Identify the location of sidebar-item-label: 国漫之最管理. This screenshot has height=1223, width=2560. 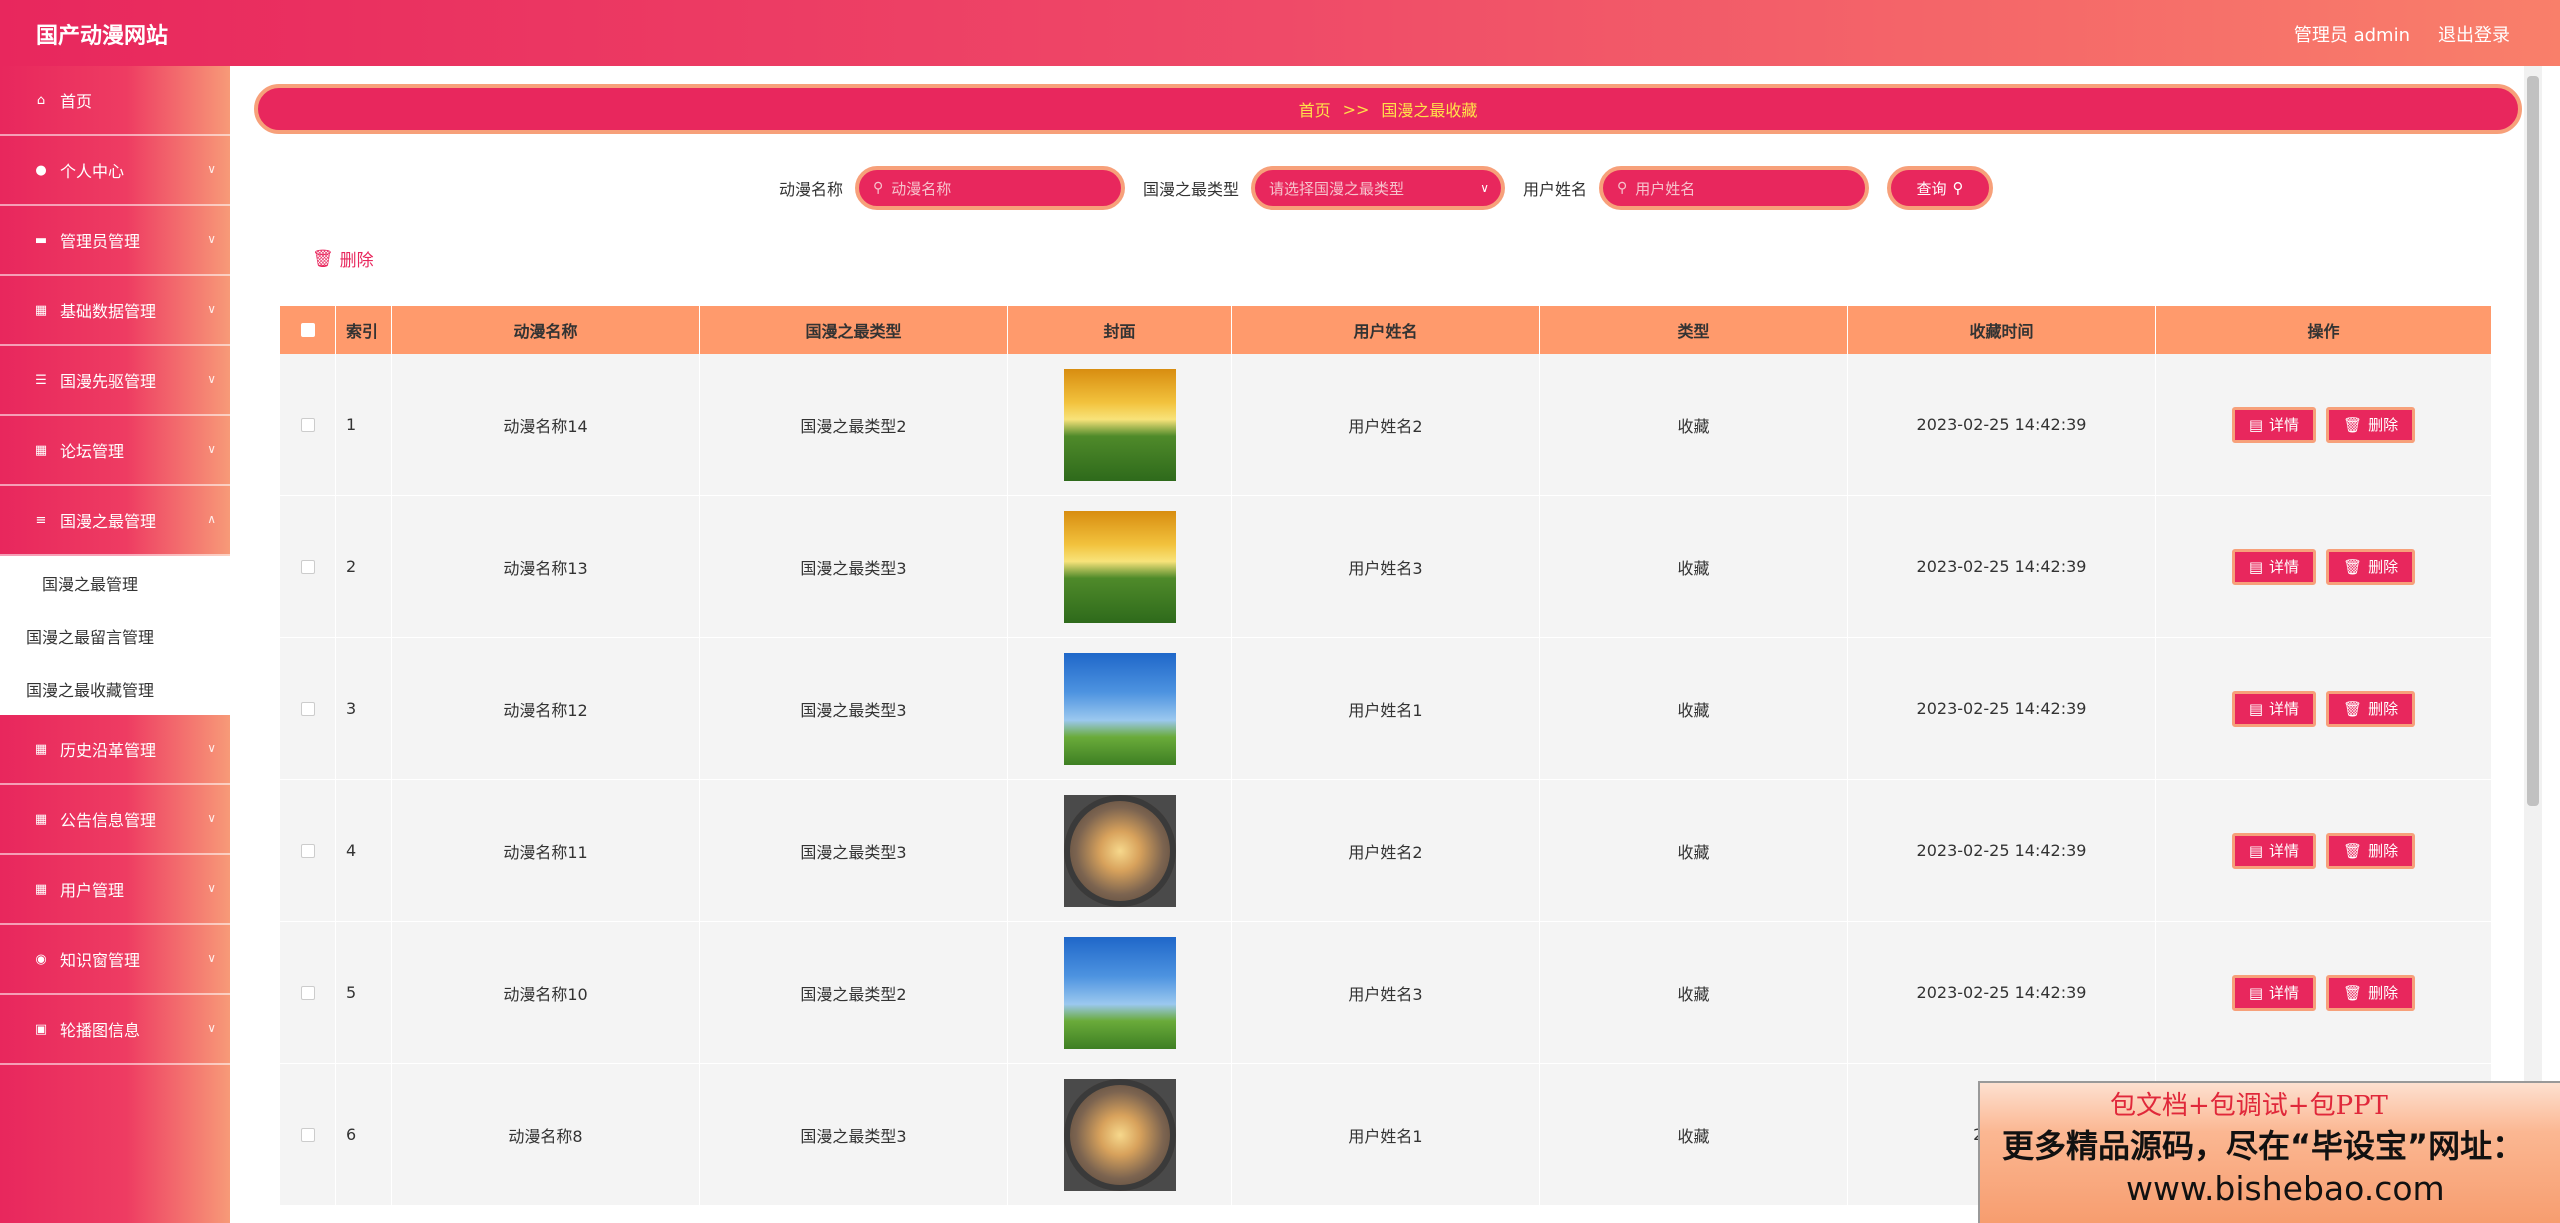
(108, 521).